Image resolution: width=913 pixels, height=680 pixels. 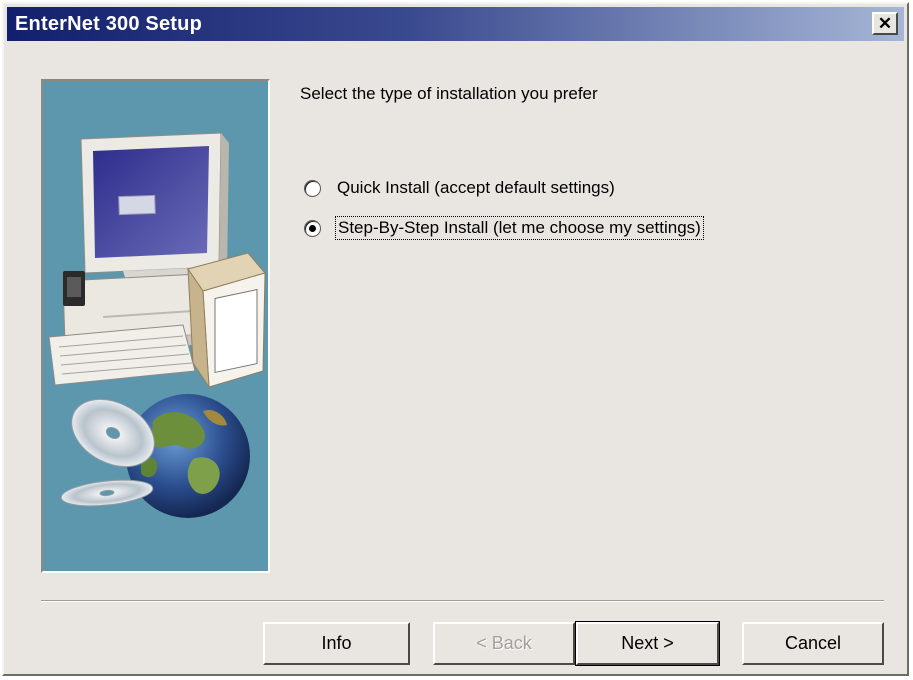 What do you see at coordinates (462, 601) in the screenshot?
I see `button-separator` at bounding box center [462, 601].